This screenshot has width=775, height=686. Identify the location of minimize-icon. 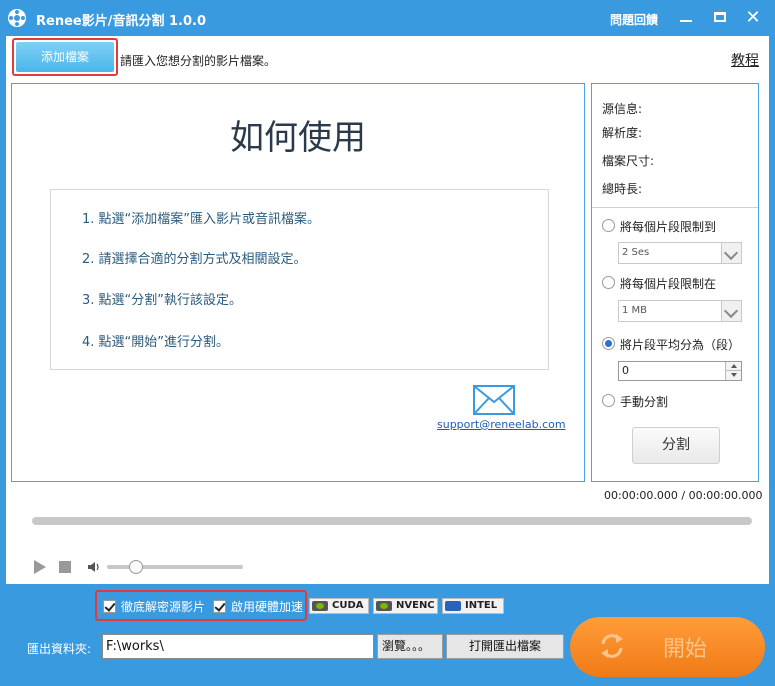
(686, 21).